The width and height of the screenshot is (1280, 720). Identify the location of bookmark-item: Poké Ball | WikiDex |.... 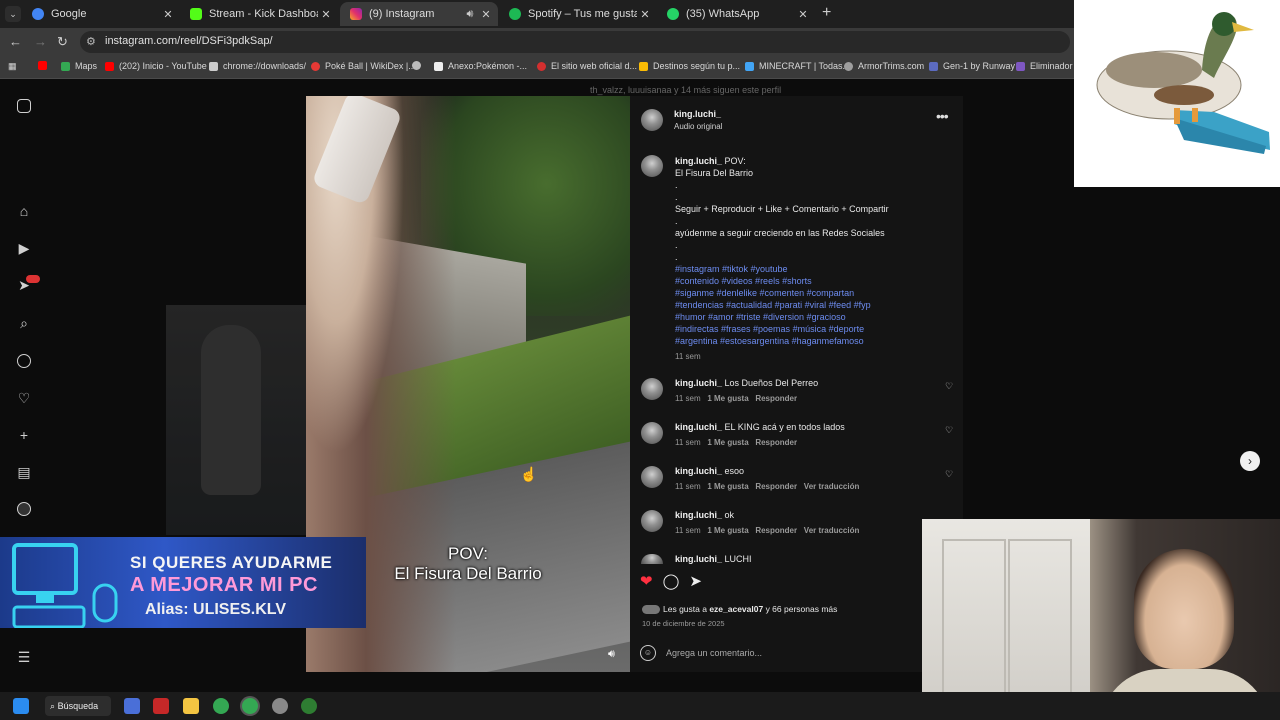
(363, 66).